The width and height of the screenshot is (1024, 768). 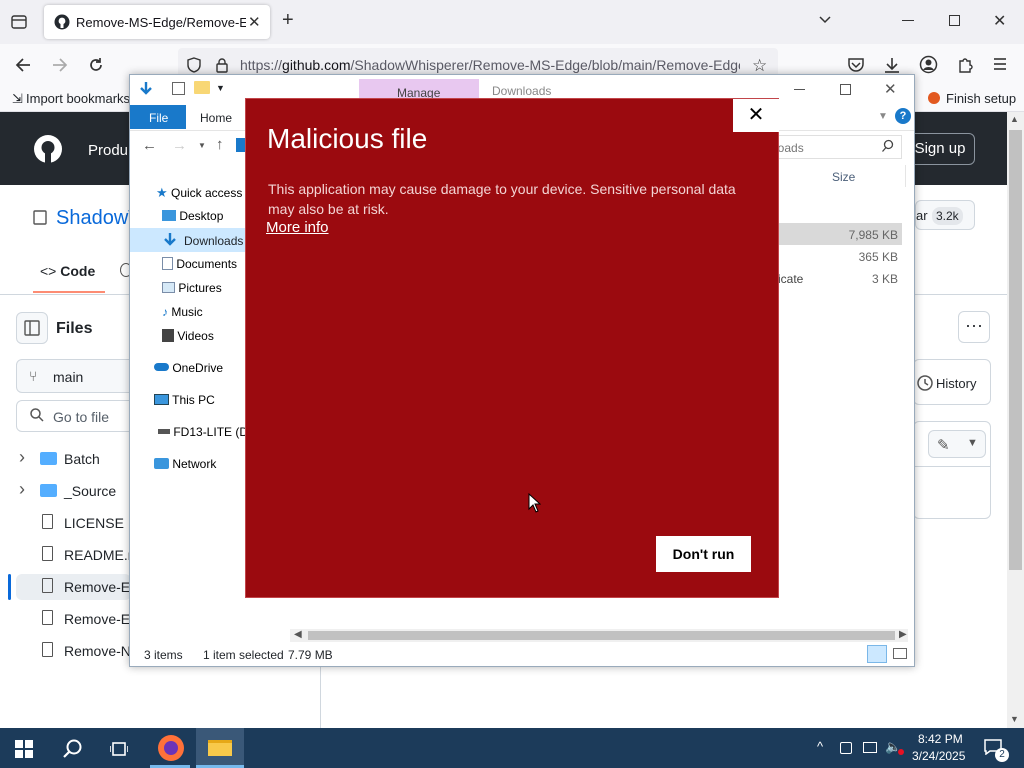 I want to click on tree-folder: › Batch, so click(x=73, y=459).